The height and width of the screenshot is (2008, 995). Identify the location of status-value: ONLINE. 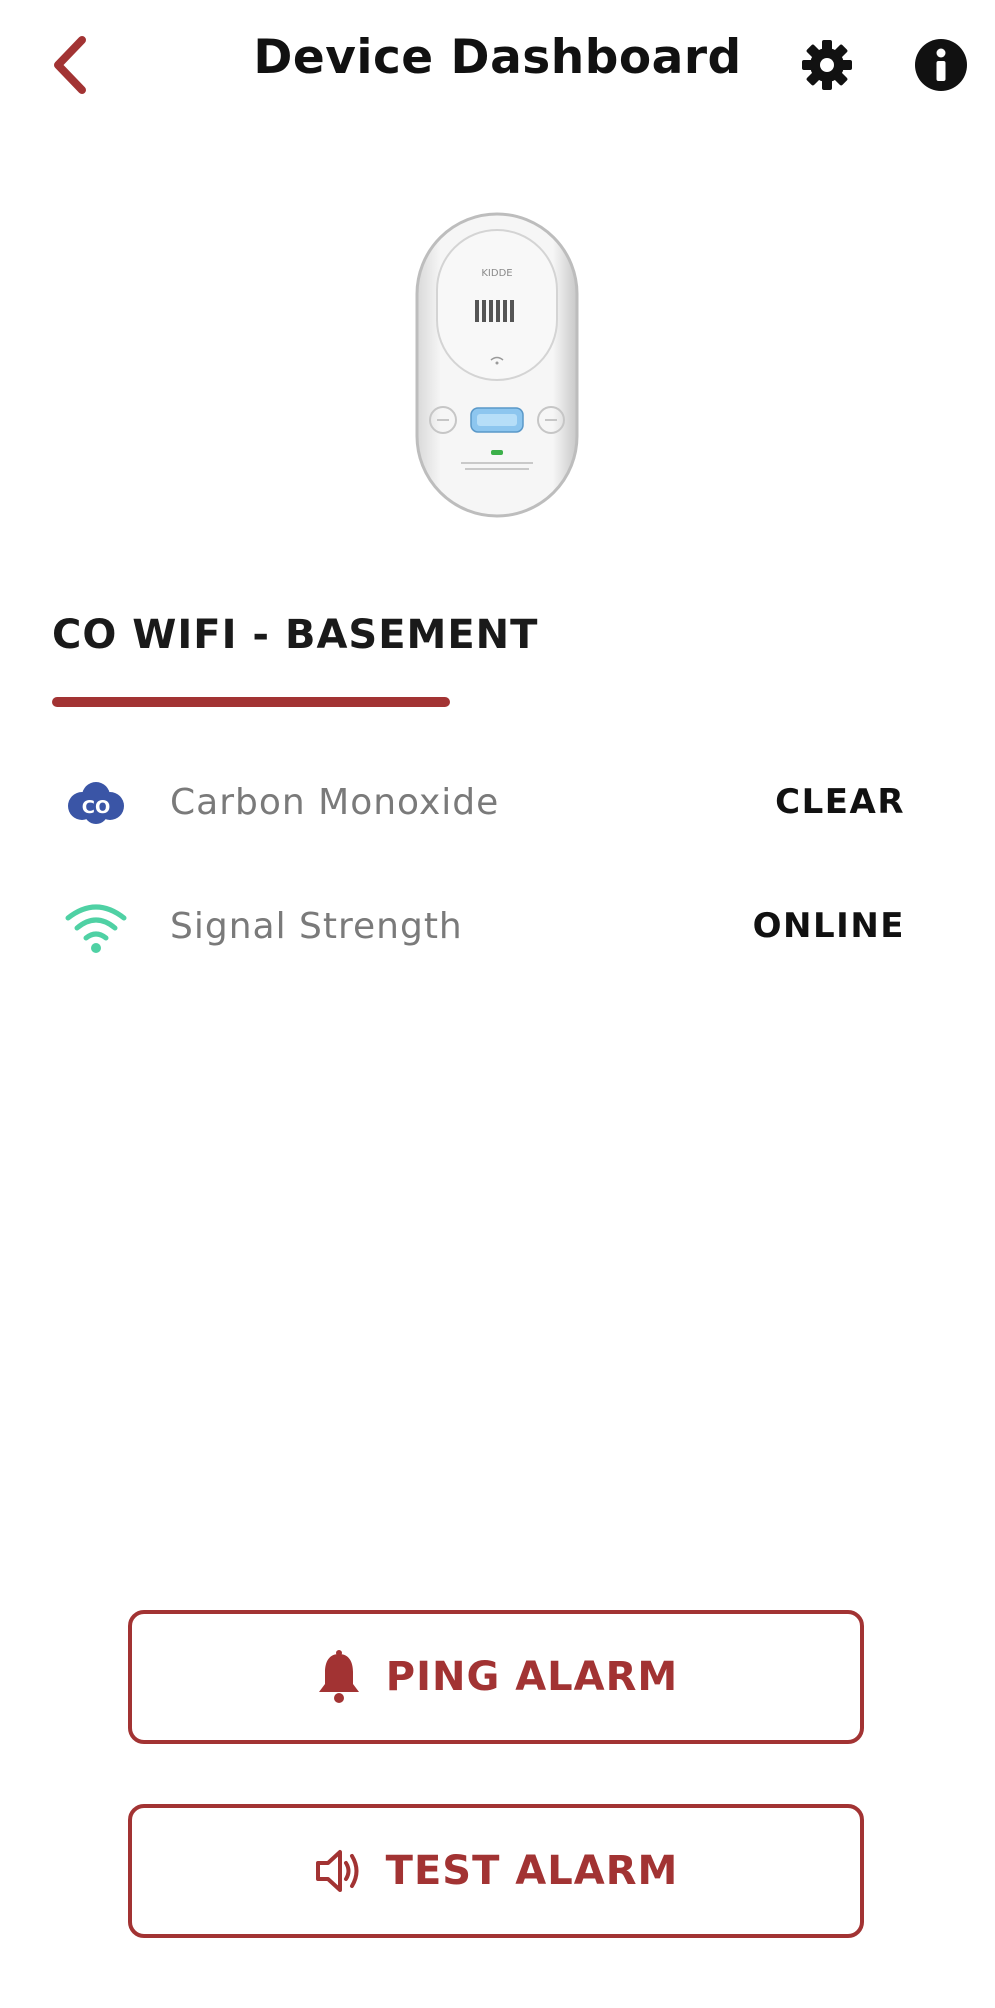
(828, 926).